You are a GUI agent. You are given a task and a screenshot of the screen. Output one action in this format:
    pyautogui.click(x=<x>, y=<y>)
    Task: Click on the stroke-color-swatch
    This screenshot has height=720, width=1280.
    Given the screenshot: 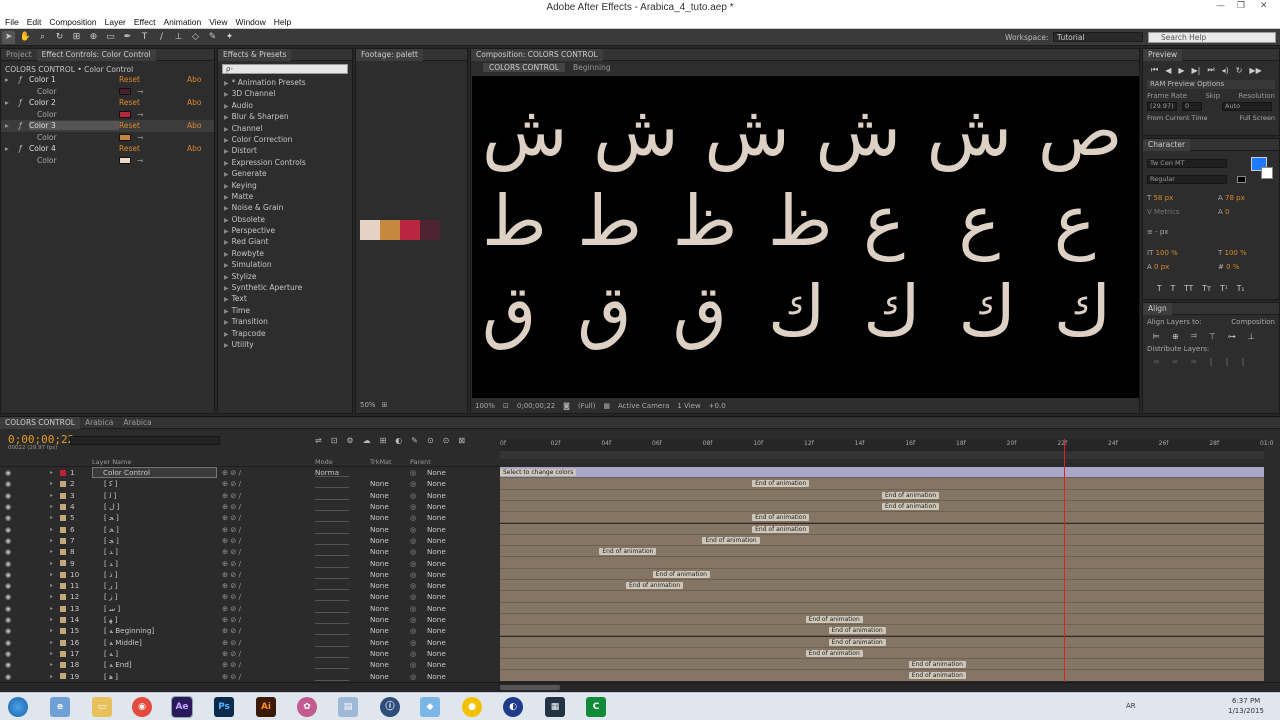 What is the action you would take?
    pyautogui.click(x=1267, y=173)
    